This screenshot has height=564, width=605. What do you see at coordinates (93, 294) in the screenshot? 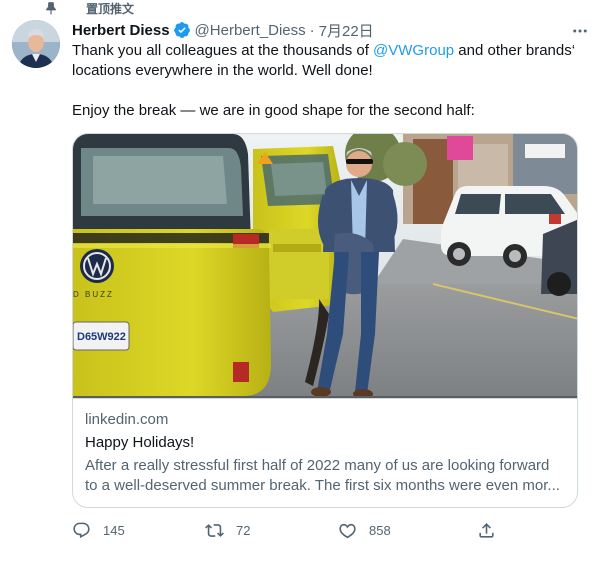
I see `vehicle-badge-text: D BUZZ` at bounding box center [93, 294].